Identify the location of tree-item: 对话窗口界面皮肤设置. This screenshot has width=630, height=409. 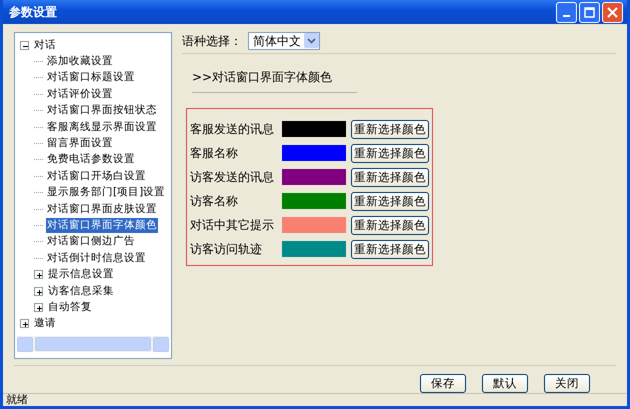
(102, 209).